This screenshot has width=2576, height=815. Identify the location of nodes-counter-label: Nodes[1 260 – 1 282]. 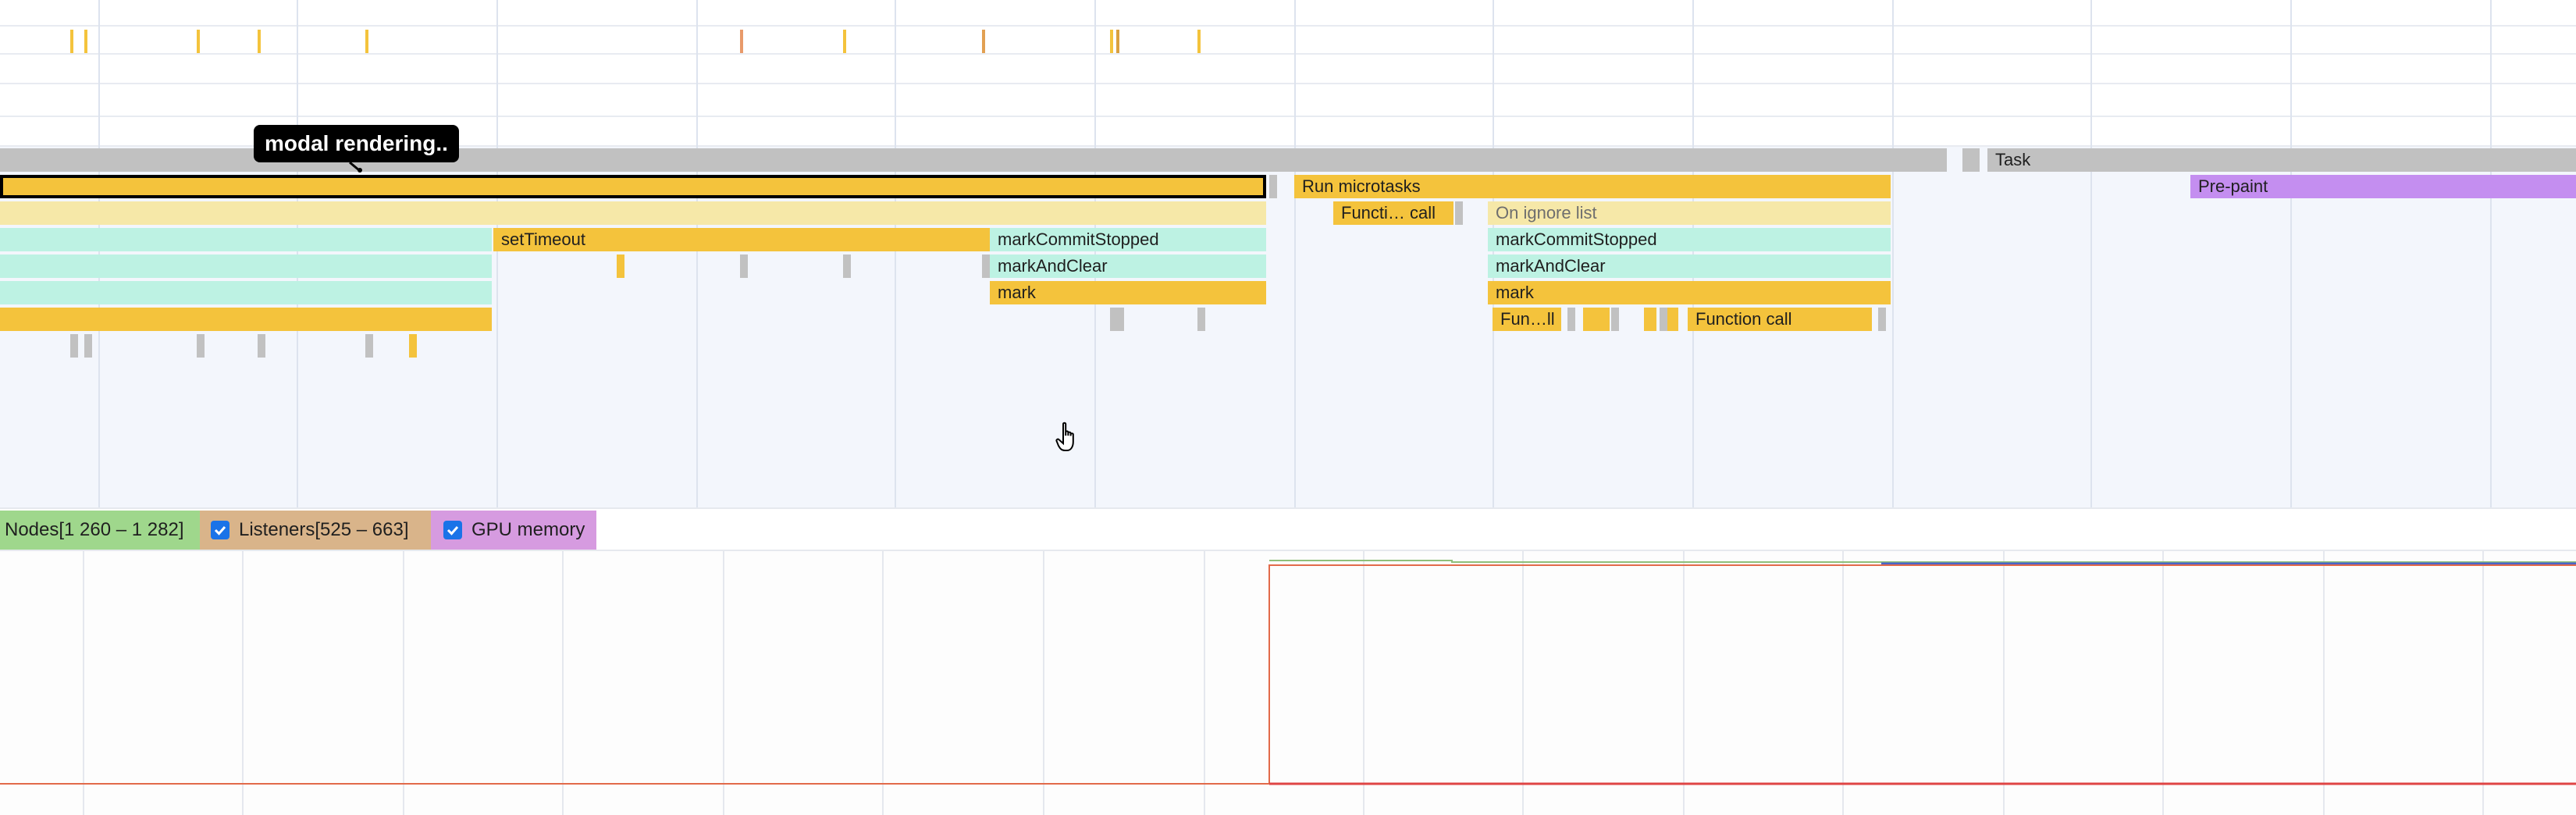
(94, 529).